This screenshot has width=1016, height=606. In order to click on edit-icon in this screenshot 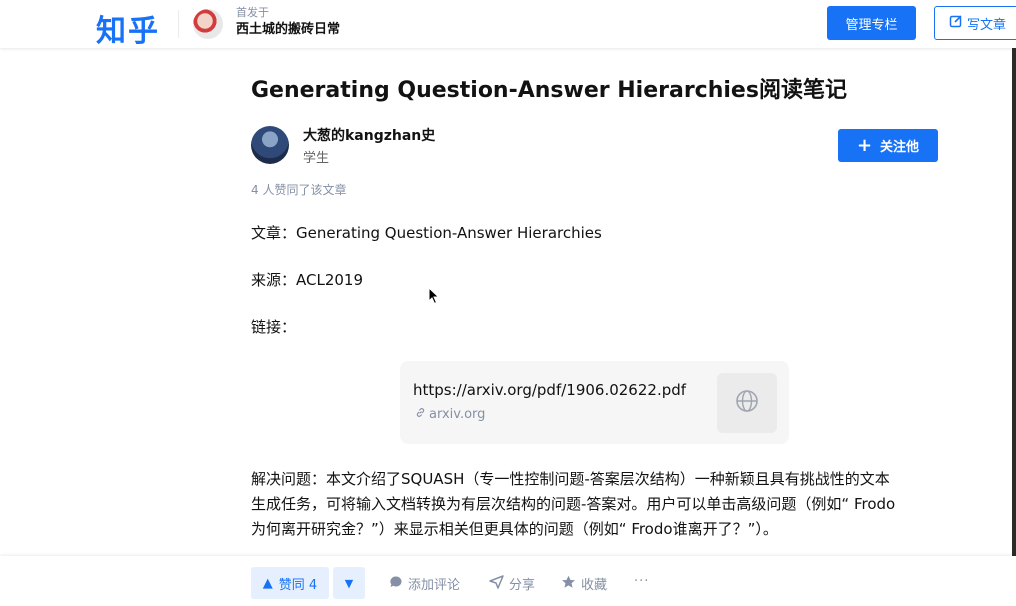, I will do `click(956, 23)`.